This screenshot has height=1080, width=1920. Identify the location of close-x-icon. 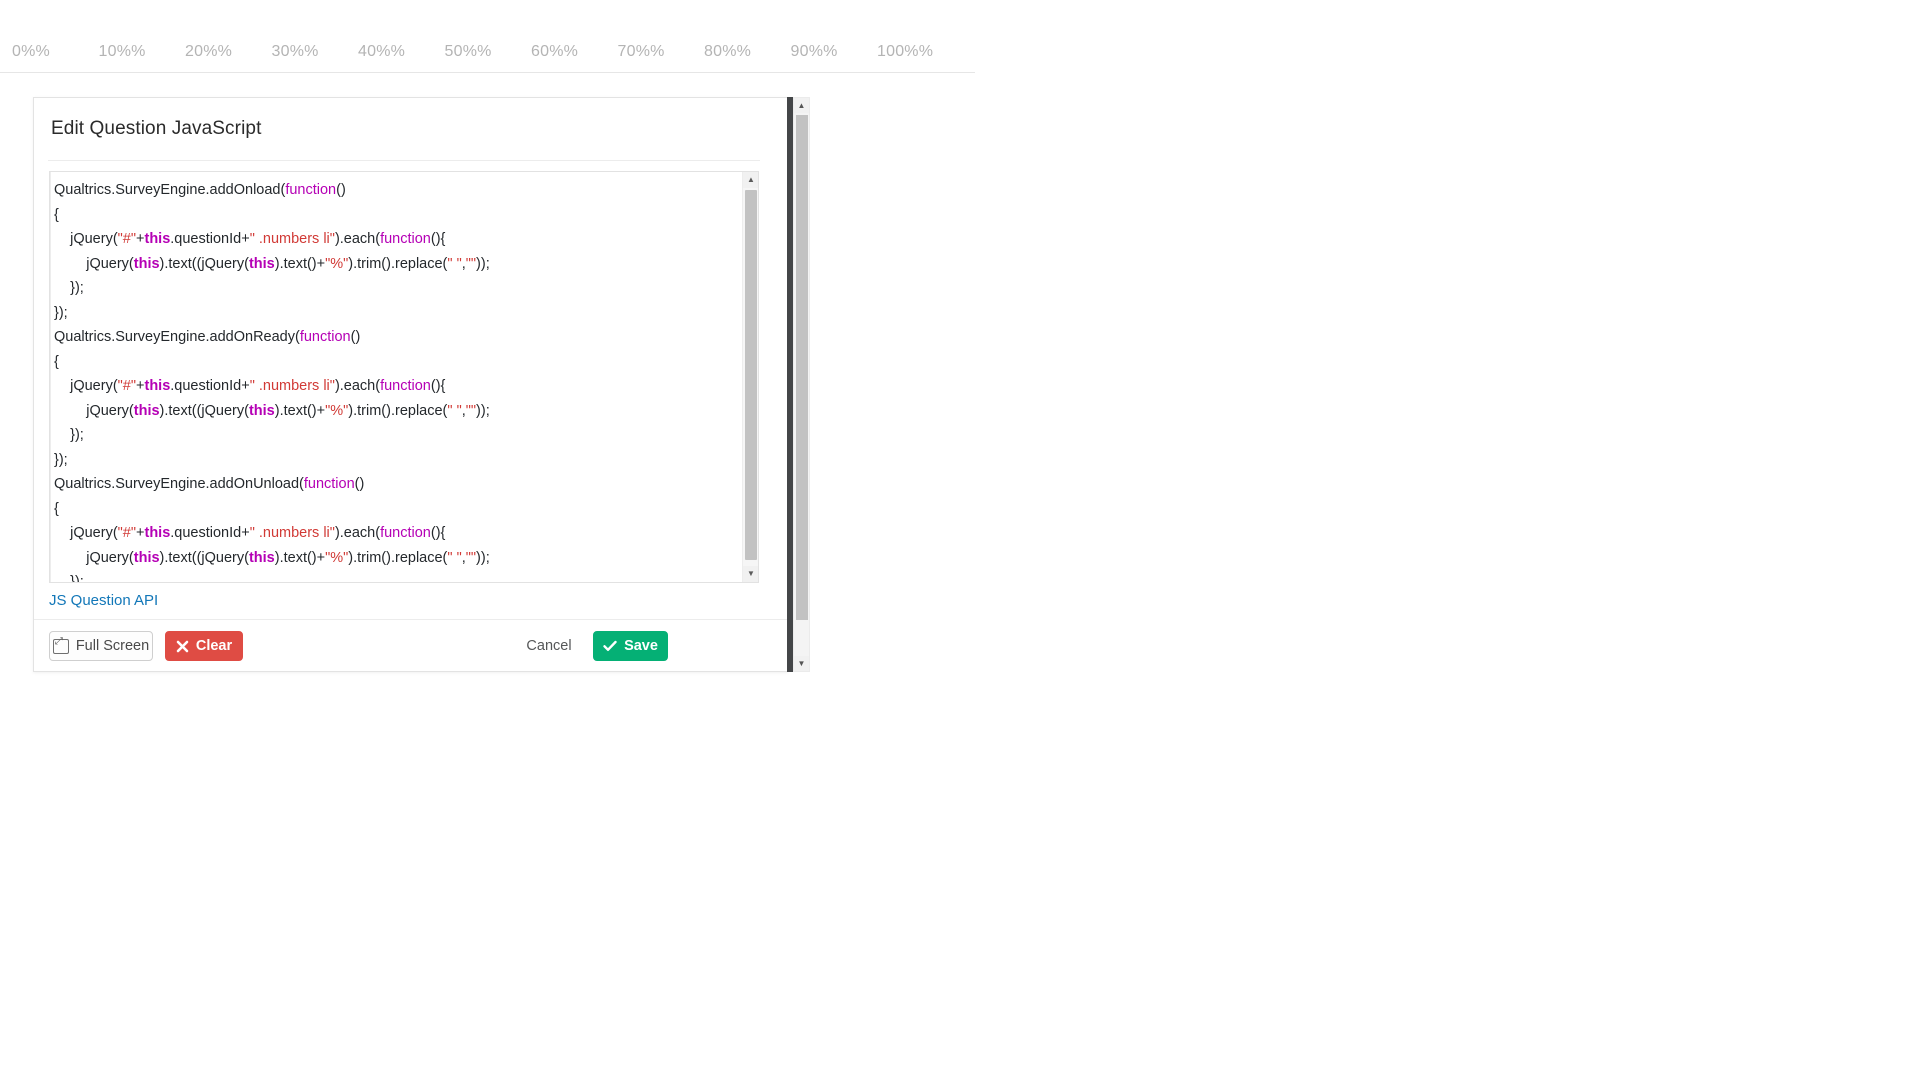
(182, 646).